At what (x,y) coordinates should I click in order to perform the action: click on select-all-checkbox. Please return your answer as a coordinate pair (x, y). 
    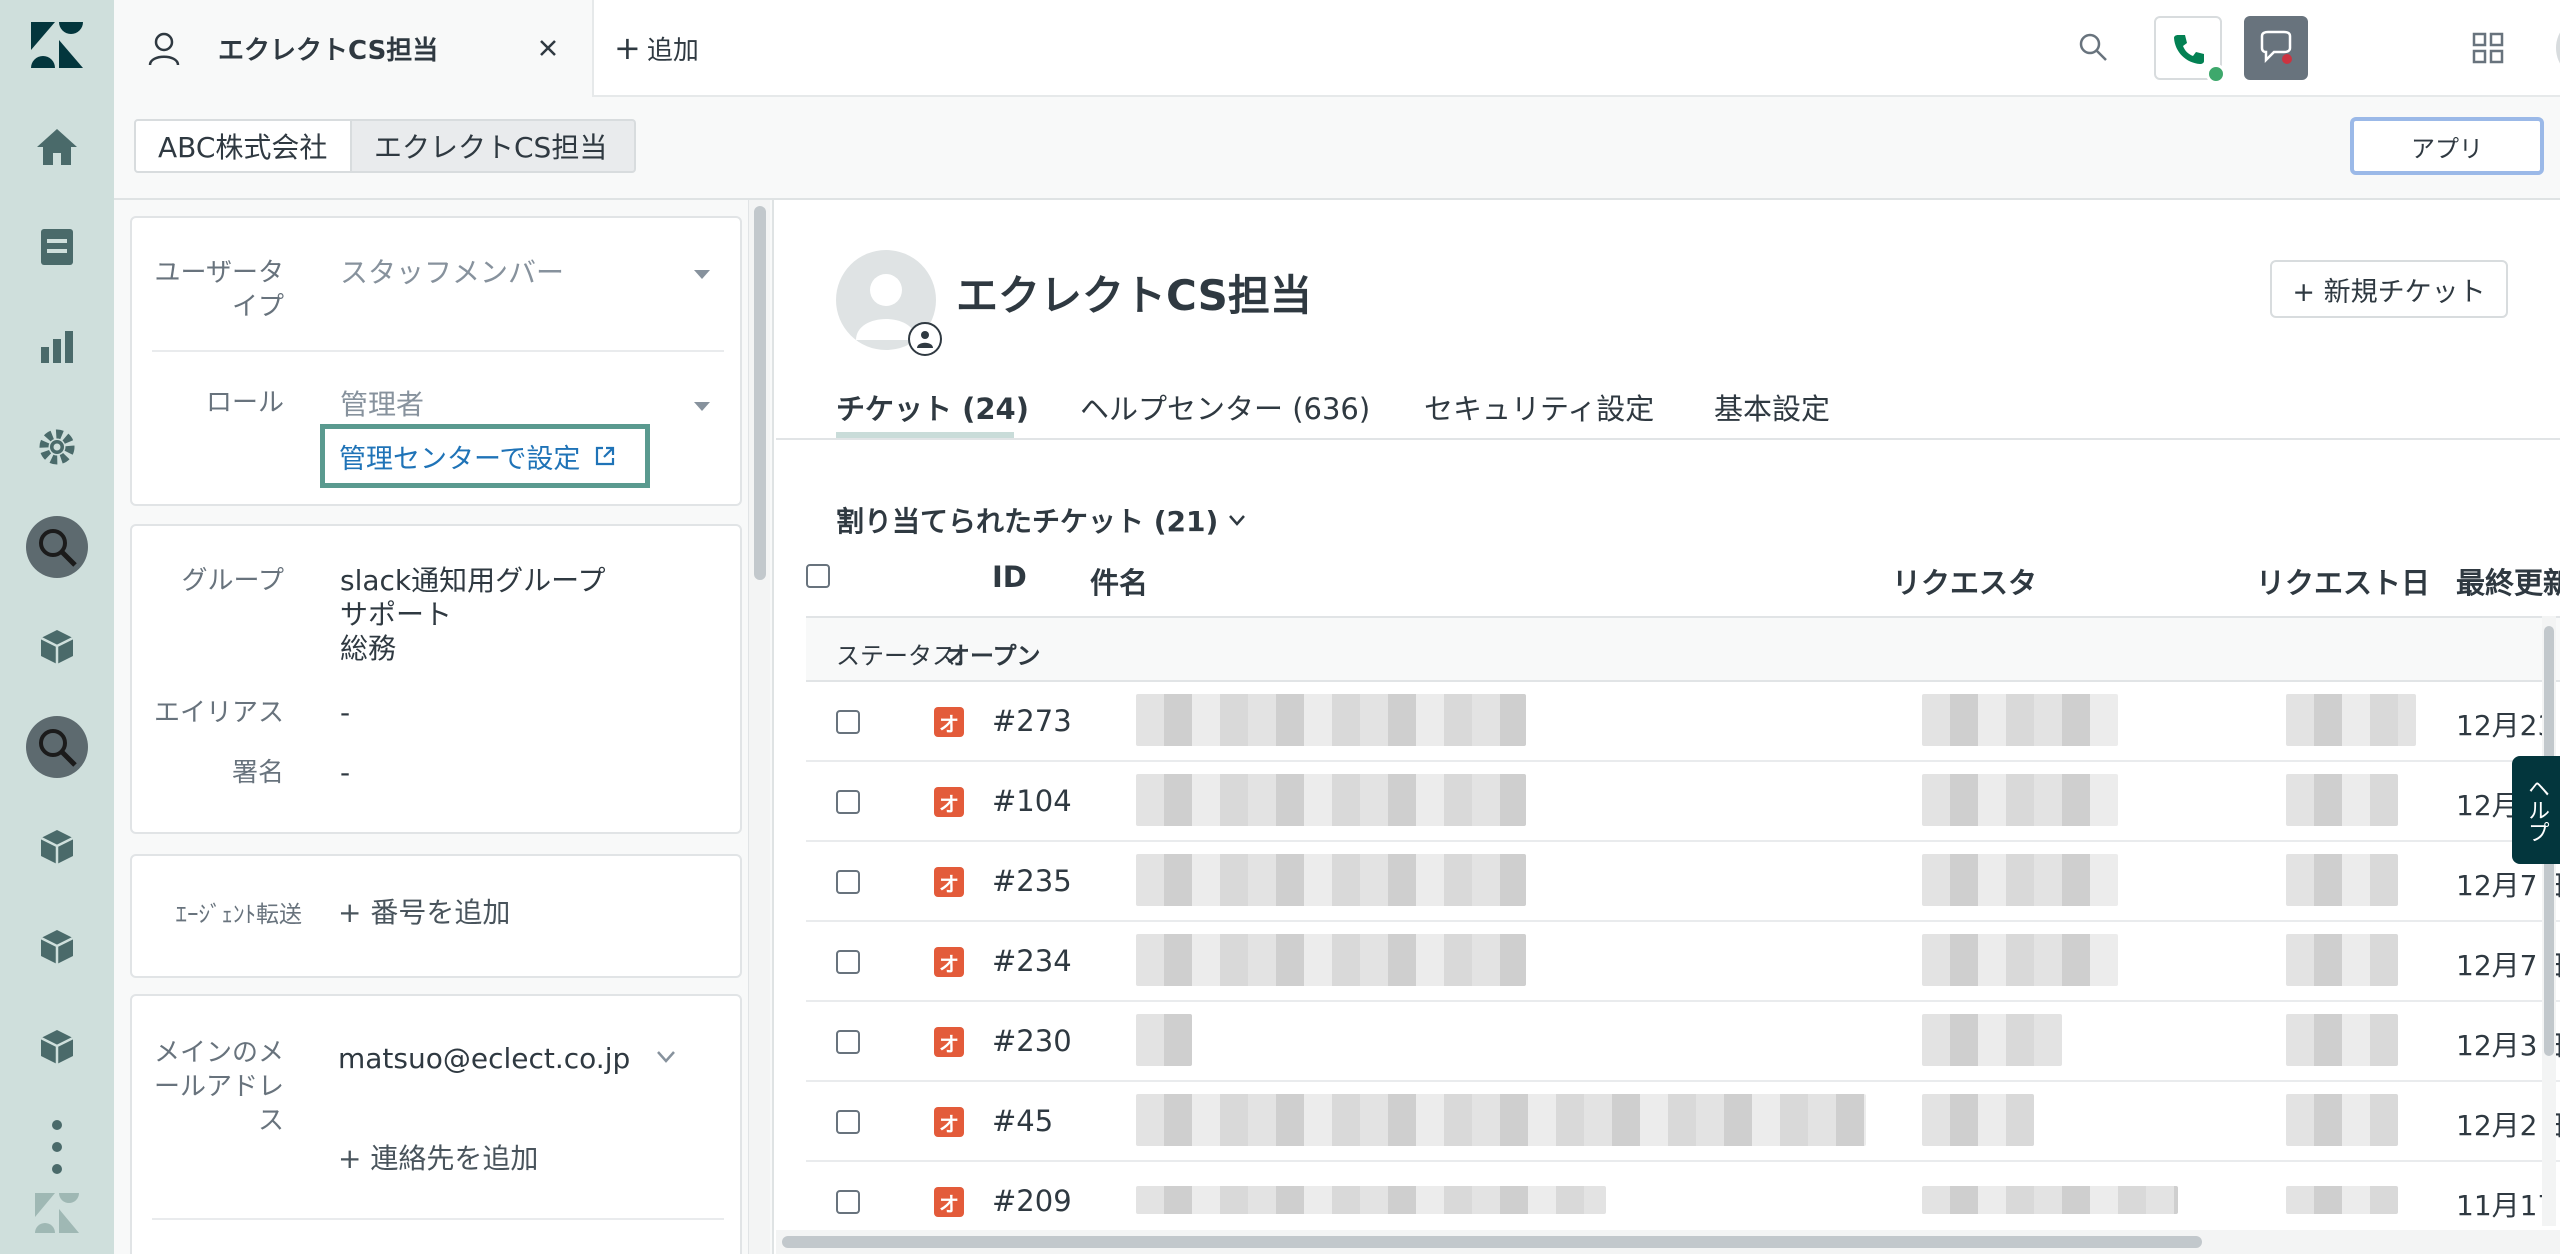
    Looking at the image, I should click on (818, 576).